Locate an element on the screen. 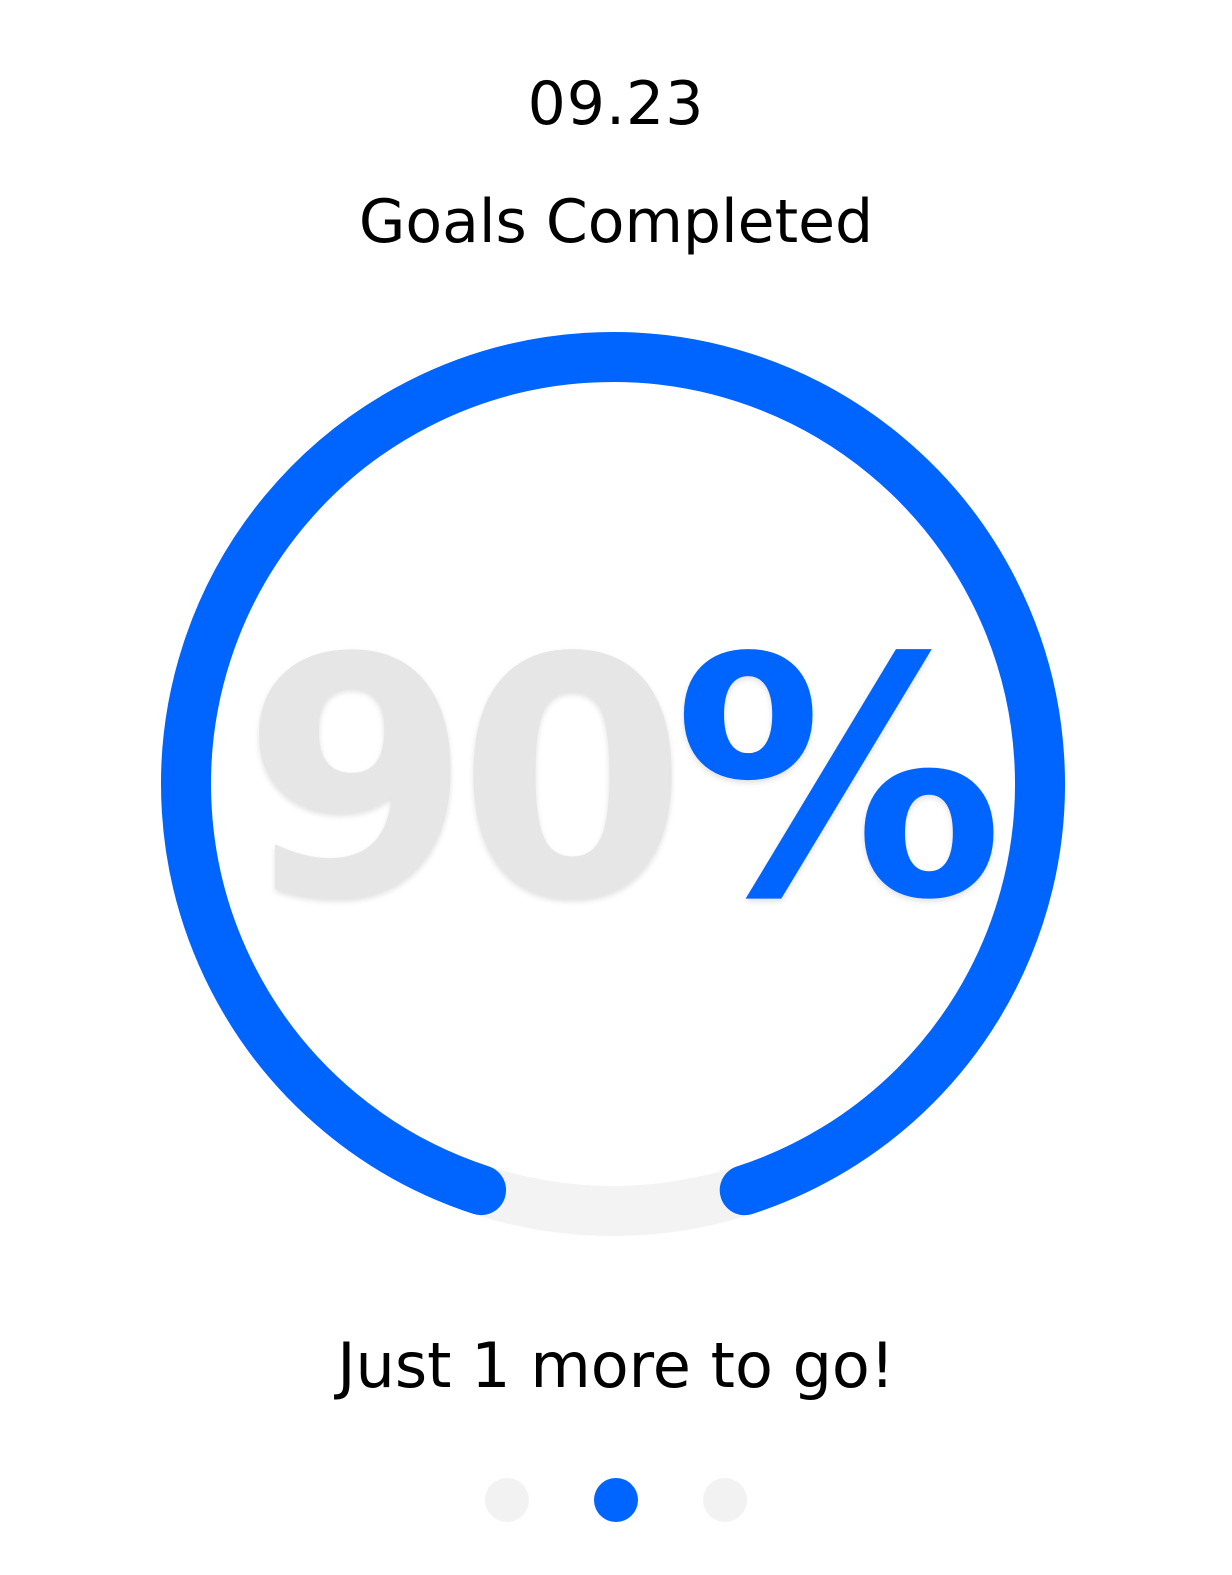 The width and height of the screenshot is (1232, 1575). page-indicator is located at coordinates (616, 1500).